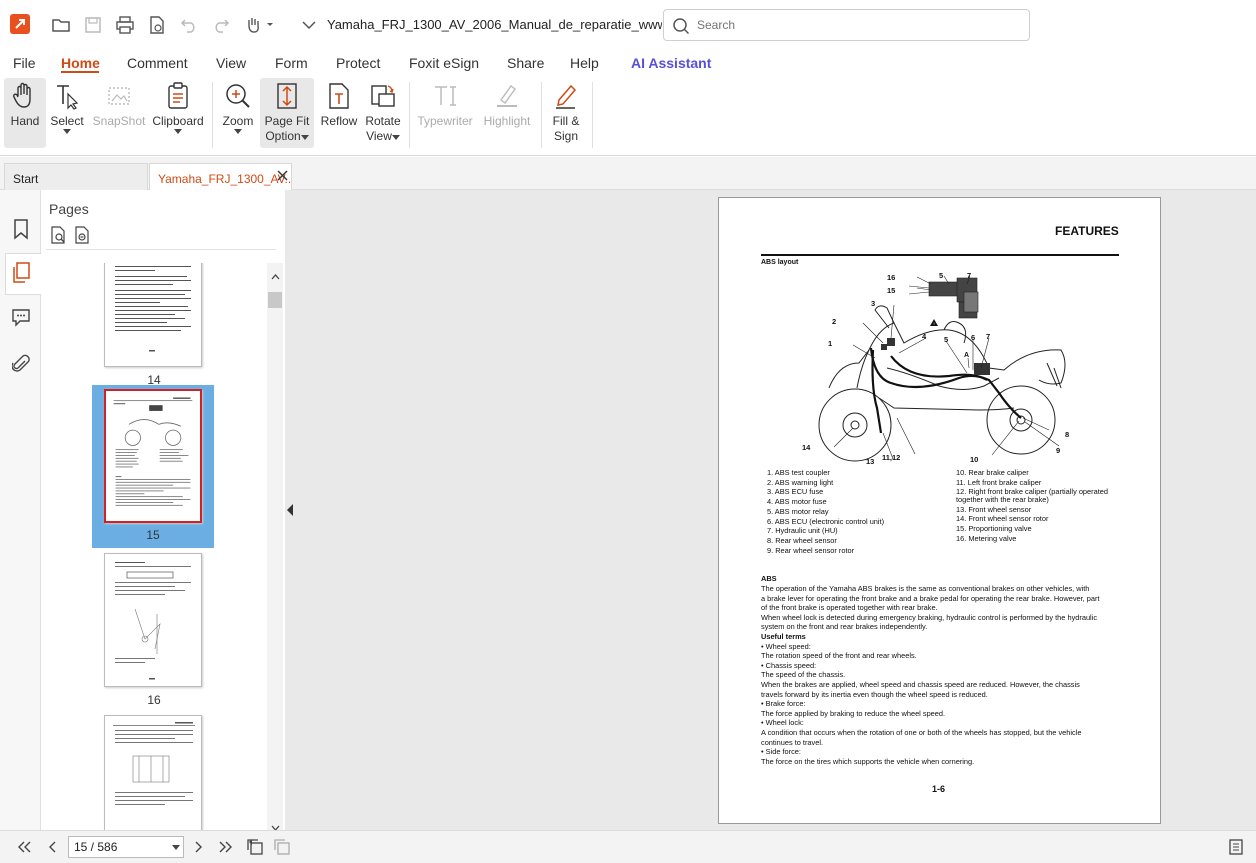  What do you see at coordinates (444, 63) in the screenshot?
I see `menu-foxit-esign: Foxit eSign` at bounding box center [444, 63].